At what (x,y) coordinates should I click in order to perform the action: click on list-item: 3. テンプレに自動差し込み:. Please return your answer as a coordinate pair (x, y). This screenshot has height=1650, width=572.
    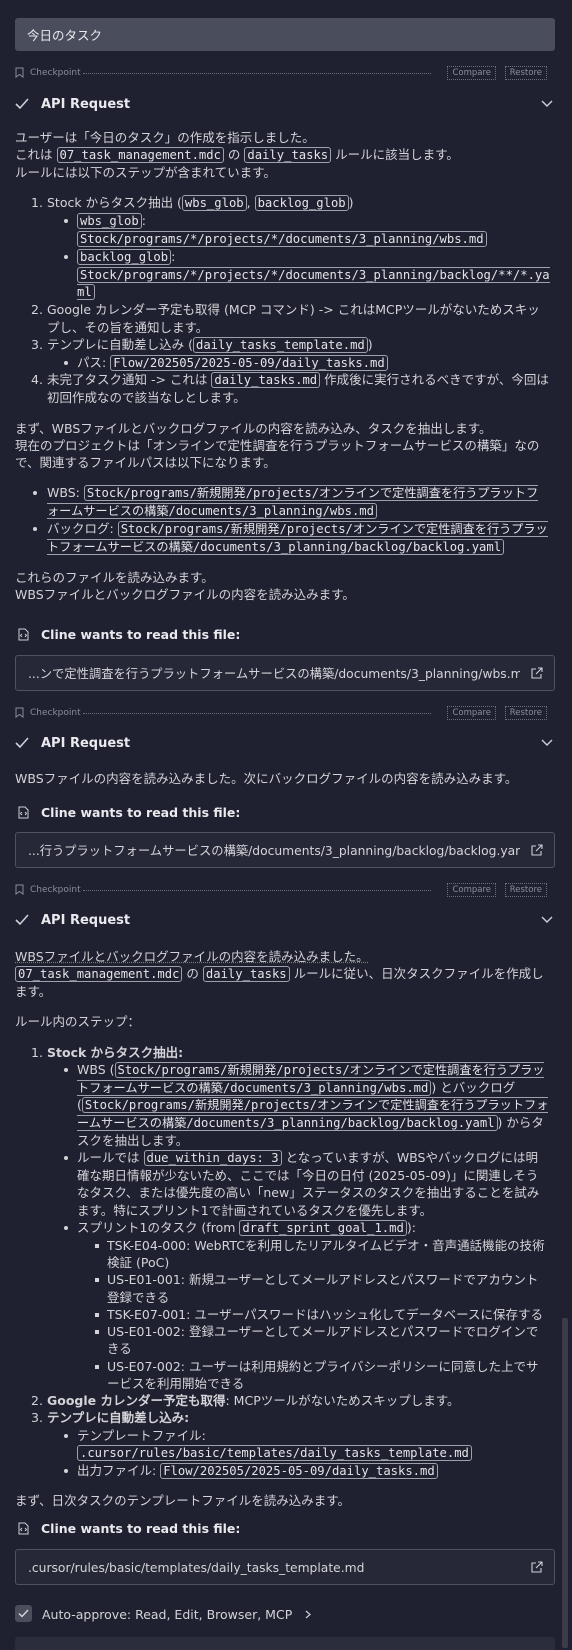
    Looking at the image, I should click on (110, 1418).